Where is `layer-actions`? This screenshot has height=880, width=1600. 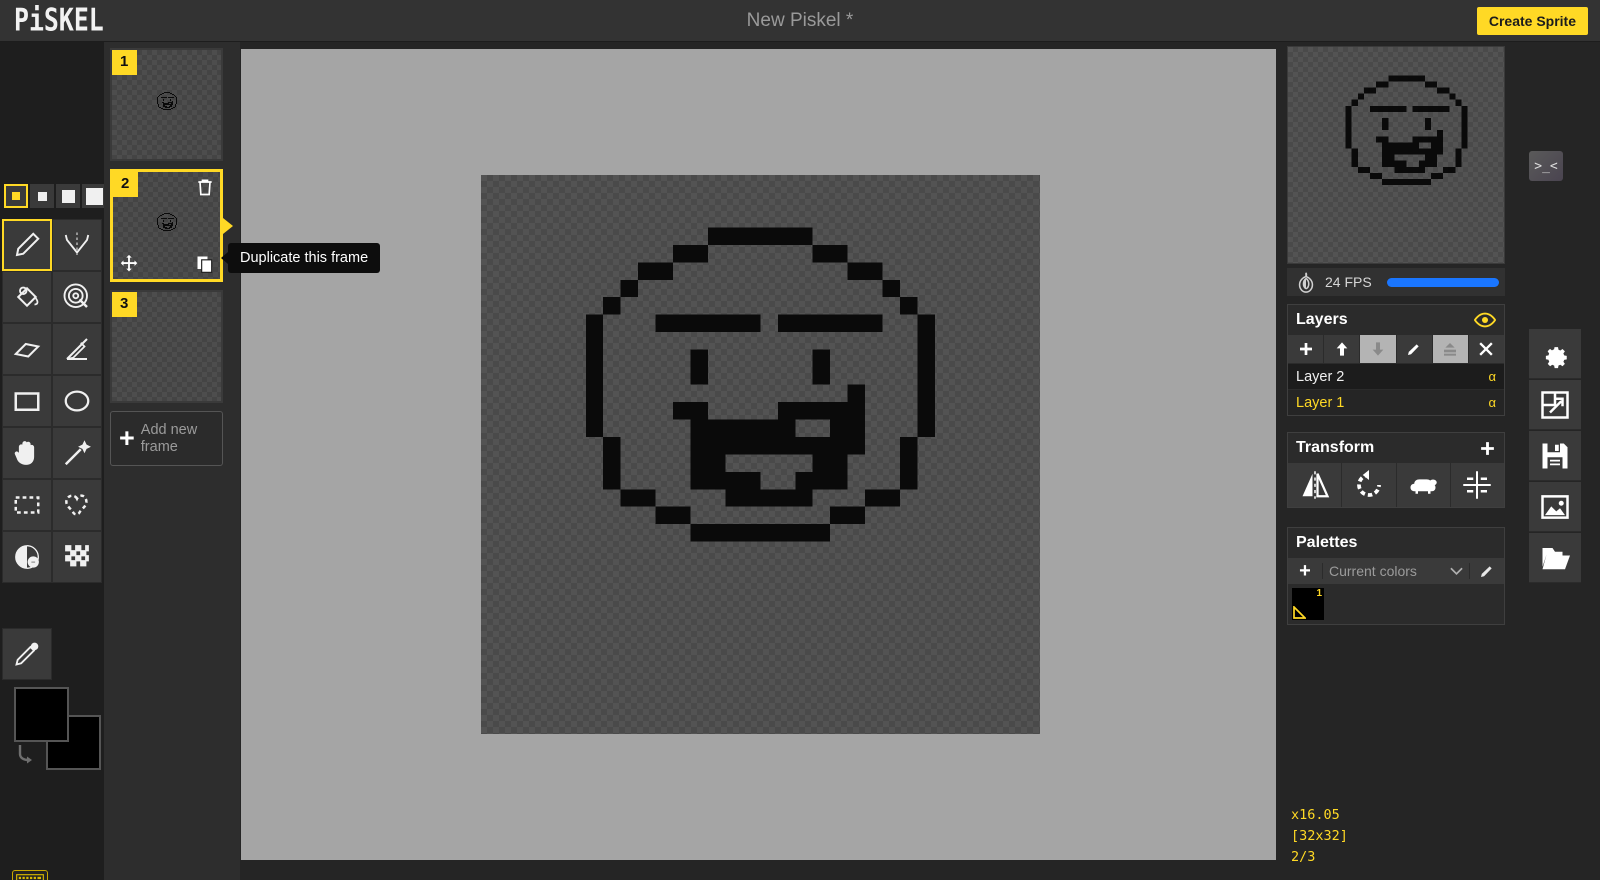 layer-actions is located at coordinates (1396, 349).